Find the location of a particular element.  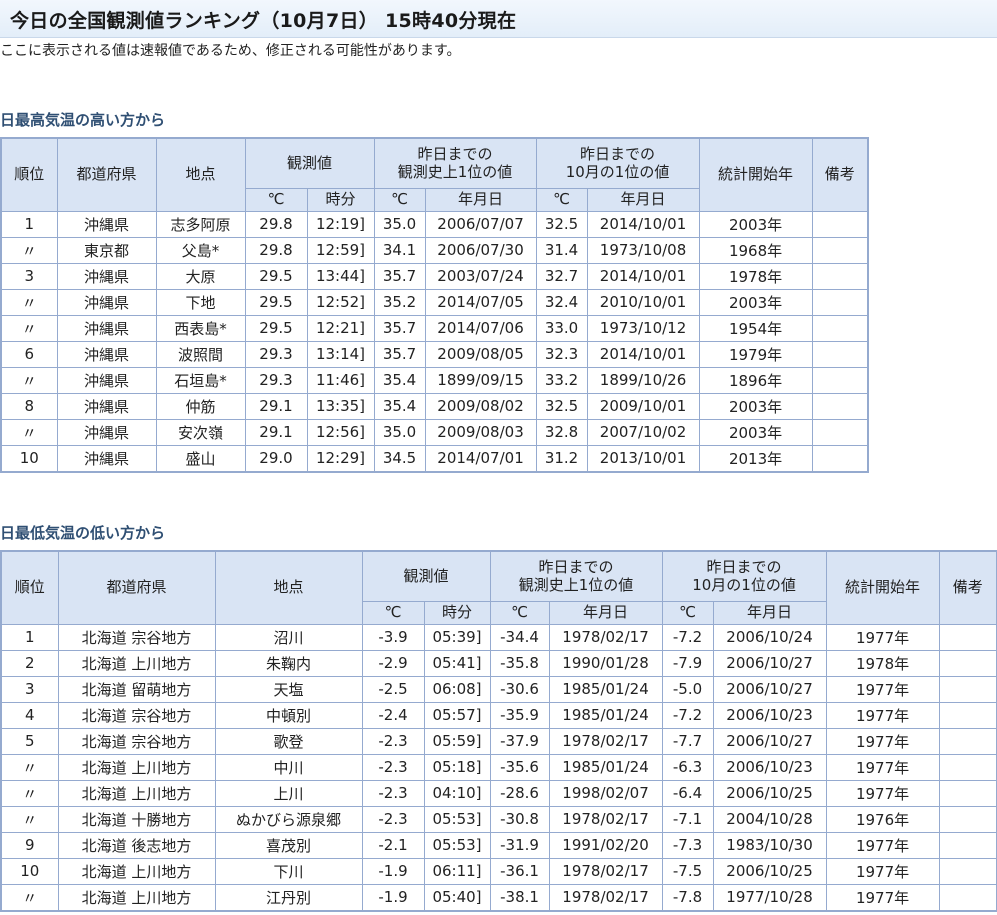

rank-cell: 4 is located at coordinates (29, 715).